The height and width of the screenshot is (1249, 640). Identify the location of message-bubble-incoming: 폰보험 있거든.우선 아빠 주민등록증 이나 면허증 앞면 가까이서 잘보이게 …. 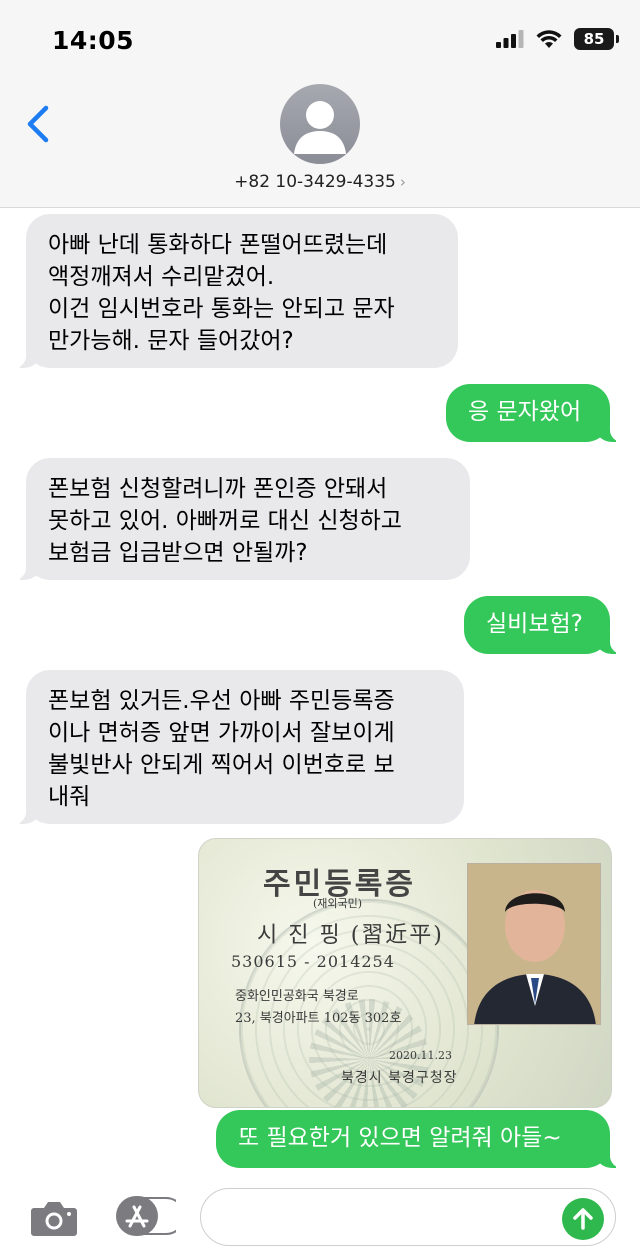
(238, 747).